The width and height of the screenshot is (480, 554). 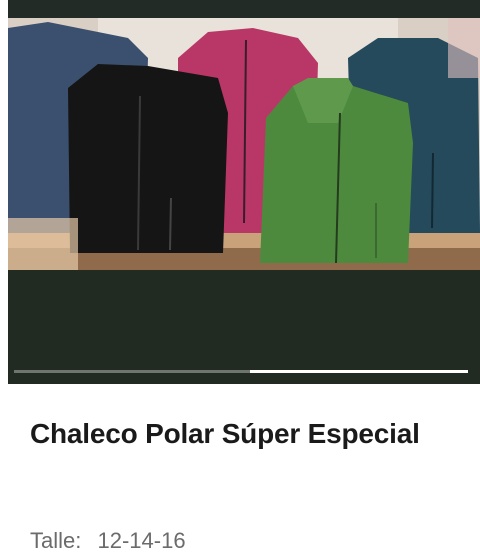 What do you see at coordinates (359, 371) in the screenshot?
I see `carousel-progress-indicator` at bounding box center [359, 371].